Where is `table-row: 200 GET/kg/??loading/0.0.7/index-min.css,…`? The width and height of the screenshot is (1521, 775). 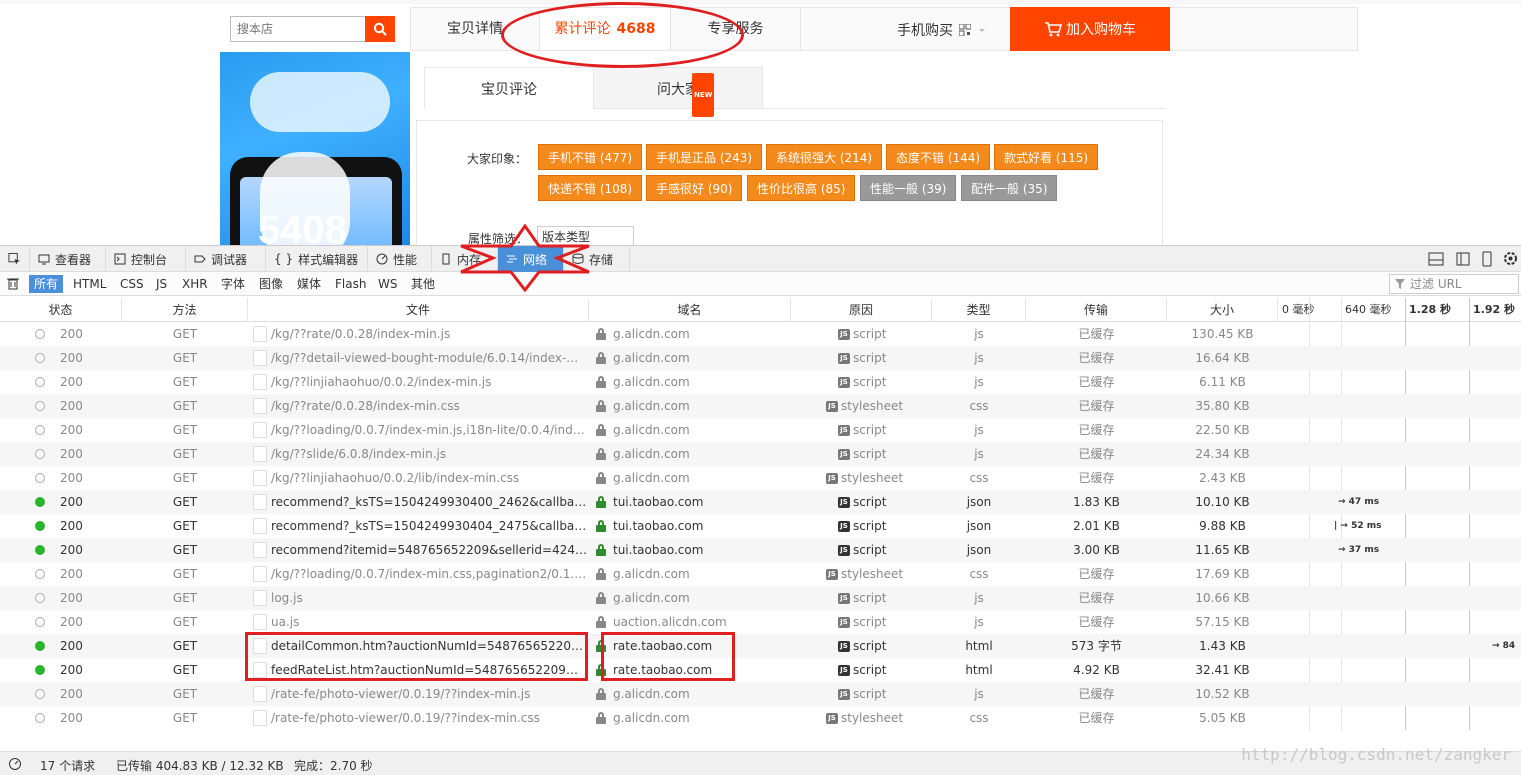
table-row: 200 GET/kg/??loading/0.0.7/index-min.css,… is located at coordinates (760, 574).